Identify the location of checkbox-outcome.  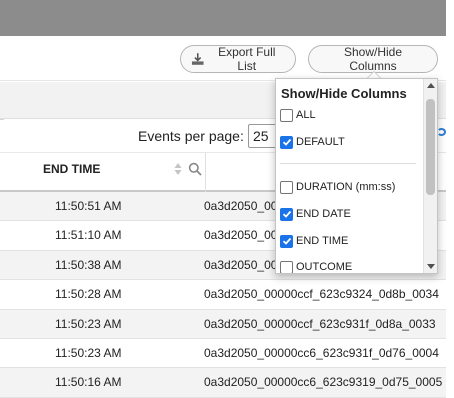
(286, 266).